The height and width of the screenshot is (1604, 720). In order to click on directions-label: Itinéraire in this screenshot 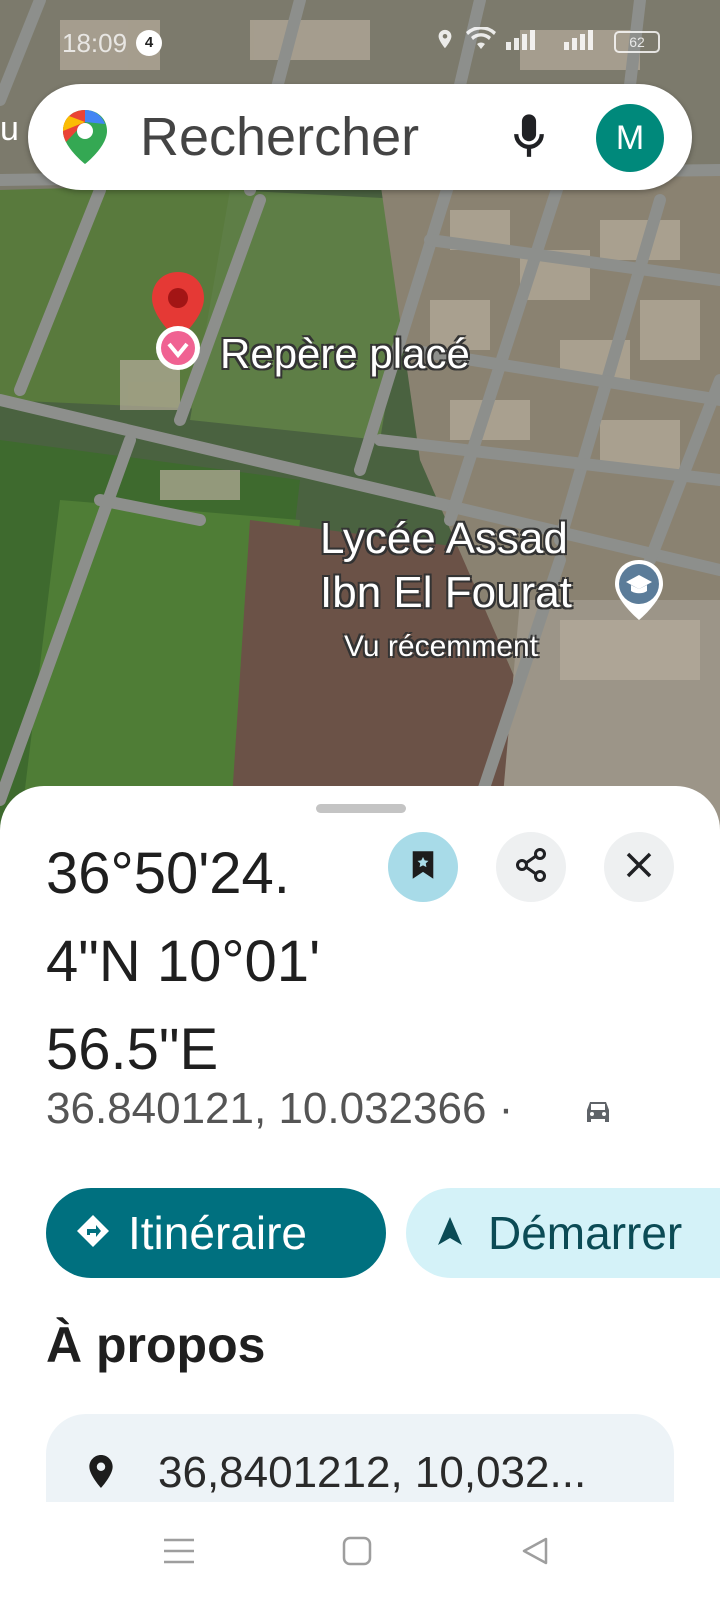, I will do `click(217, 1233)`.